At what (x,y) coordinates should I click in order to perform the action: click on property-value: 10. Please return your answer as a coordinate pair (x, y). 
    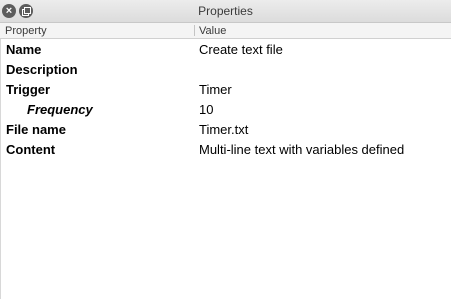
    Looking at the image, I should click on (206, 110).